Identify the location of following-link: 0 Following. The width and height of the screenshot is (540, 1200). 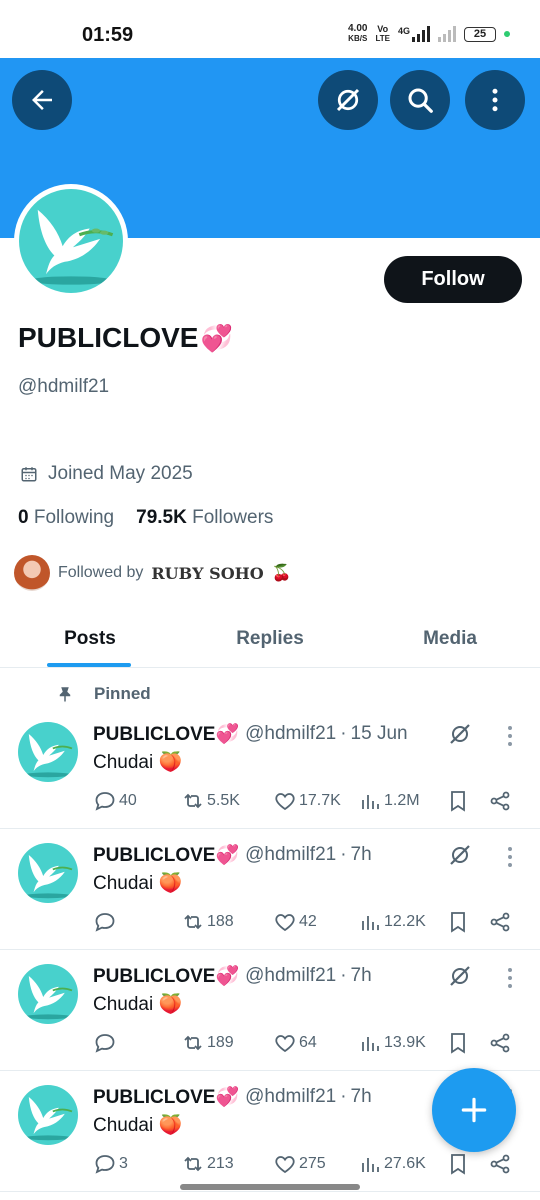
(66, 518).